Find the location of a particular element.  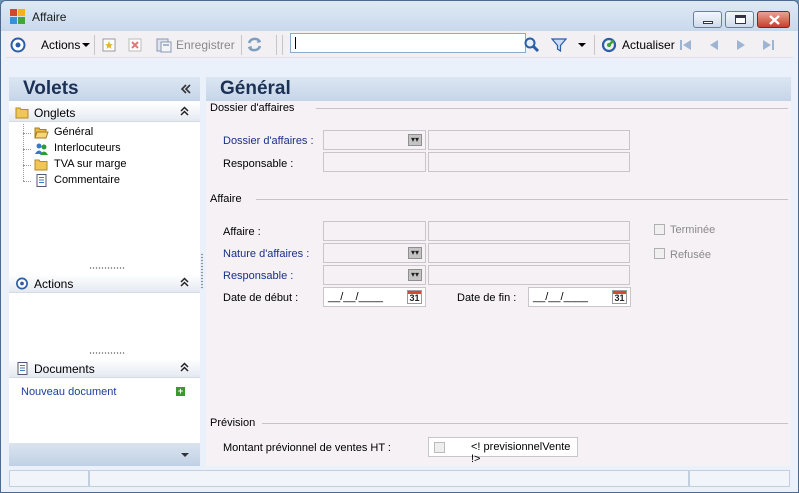

new-button is located at coordinates (109, 44).